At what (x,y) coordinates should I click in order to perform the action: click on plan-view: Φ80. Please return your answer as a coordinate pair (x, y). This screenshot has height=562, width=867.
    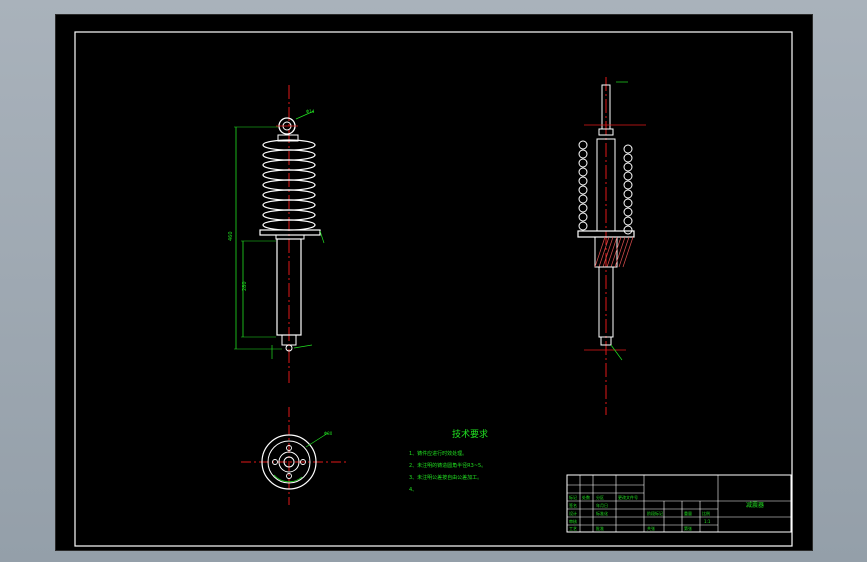
    Looking at the image, I should click on (293, 456).